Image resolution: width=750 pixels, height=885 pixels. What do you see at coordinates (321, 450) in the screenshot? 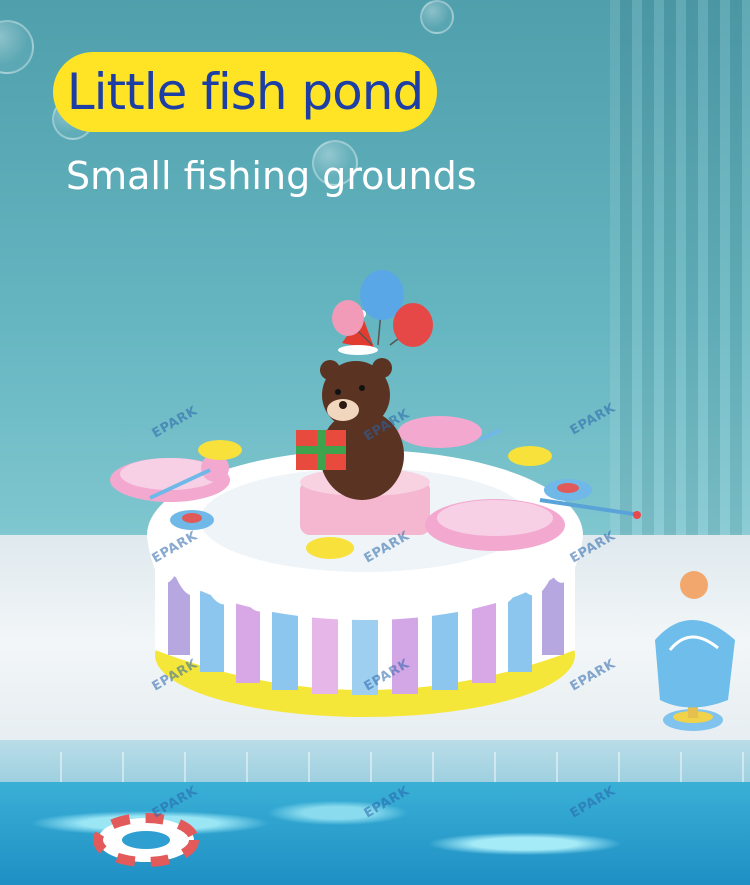
I see `gift-box` at bounding box center [321, 450].